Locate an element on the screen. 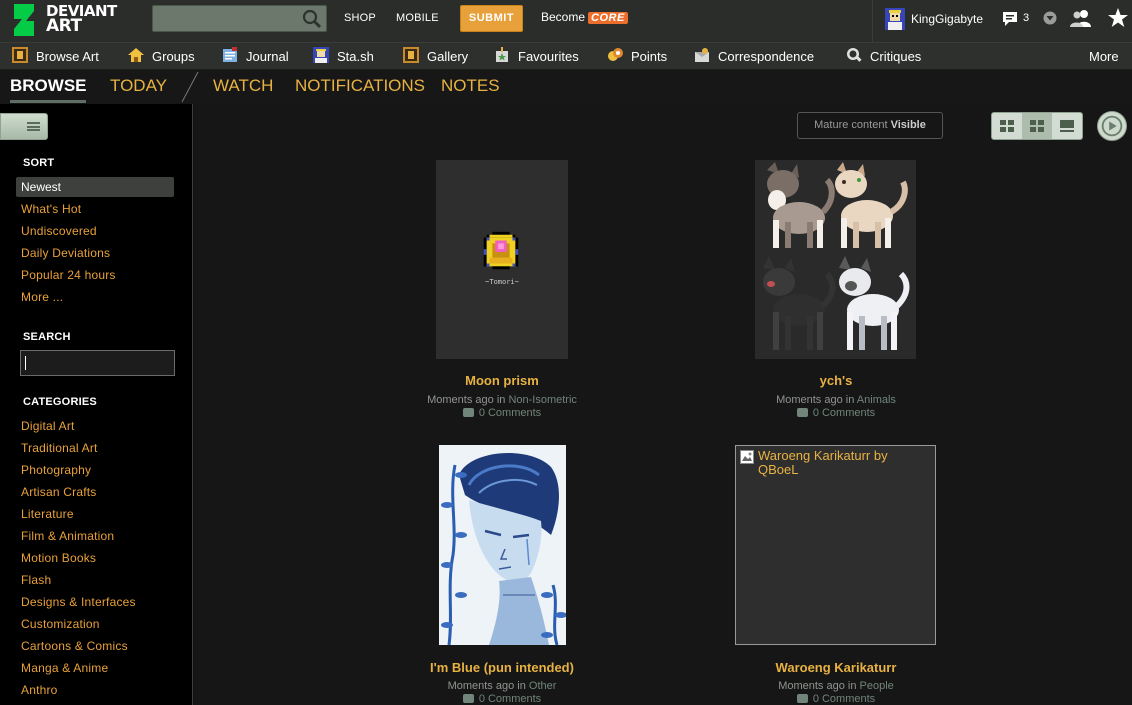 The image size is (1132, 705). deviation-category-link: People is located at coordinates (877, 686).